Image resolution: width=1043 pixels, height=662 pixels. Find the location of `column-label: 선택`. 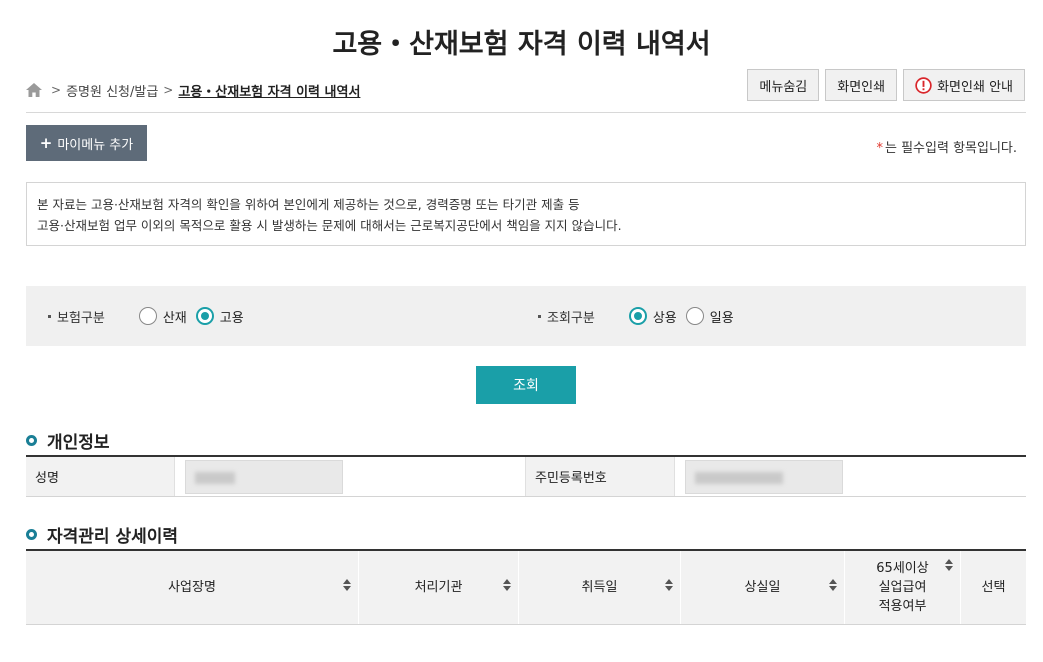

column-label: 선택 is located at coordinates (993, 587).